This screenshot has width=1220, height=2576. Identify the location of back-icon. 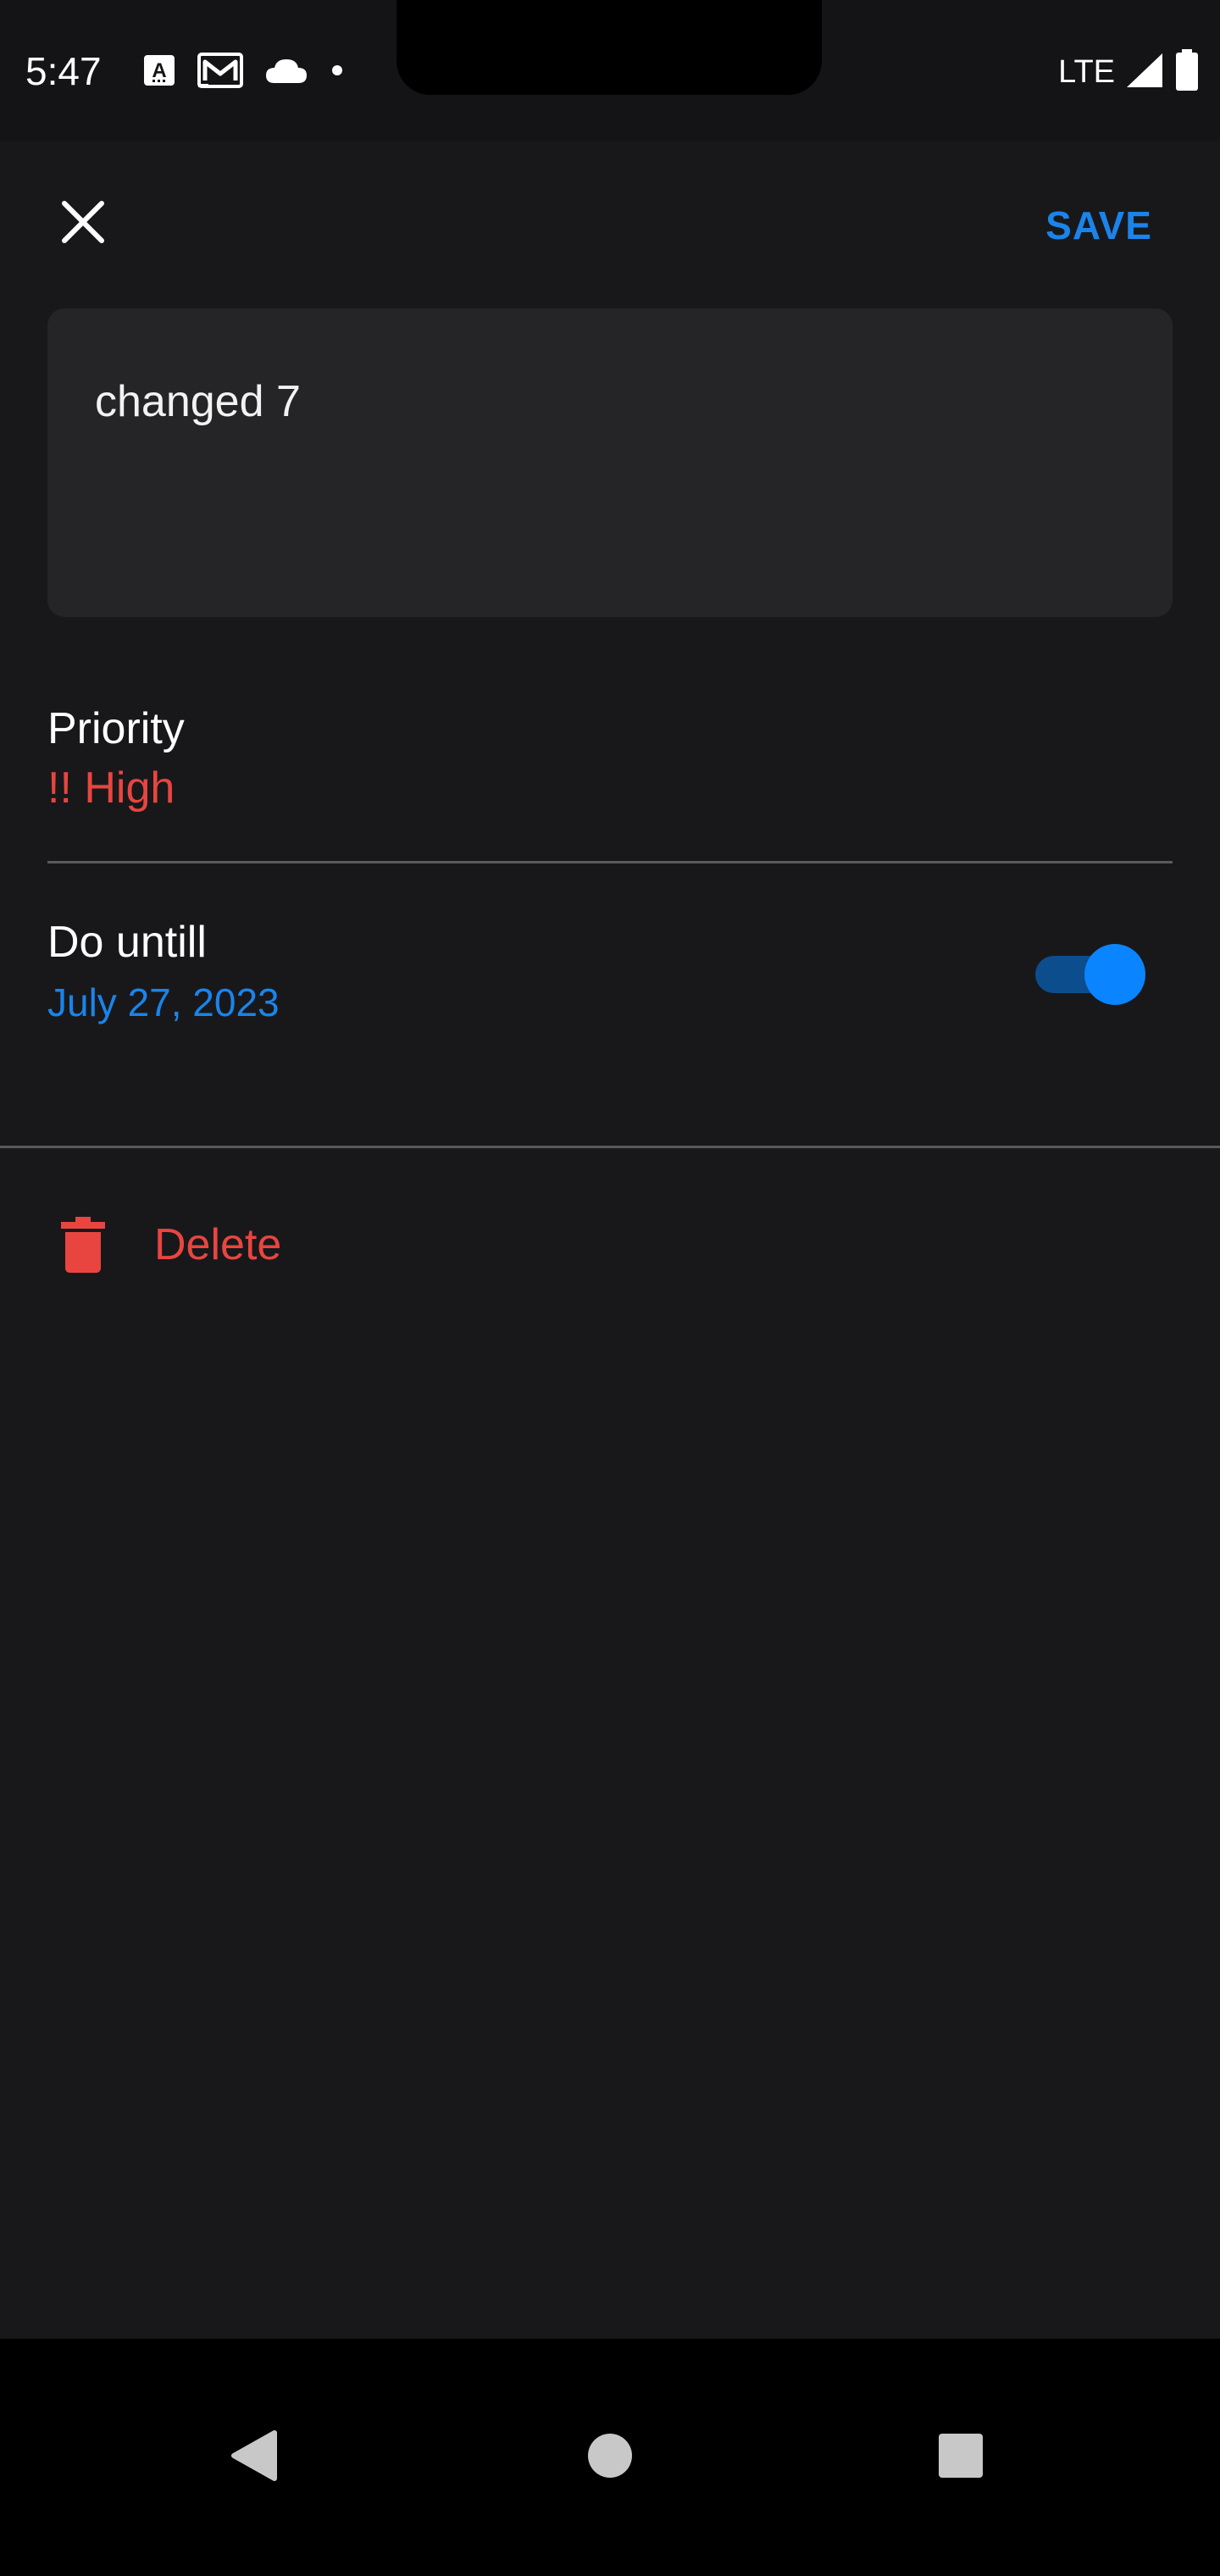
(254, 2457).